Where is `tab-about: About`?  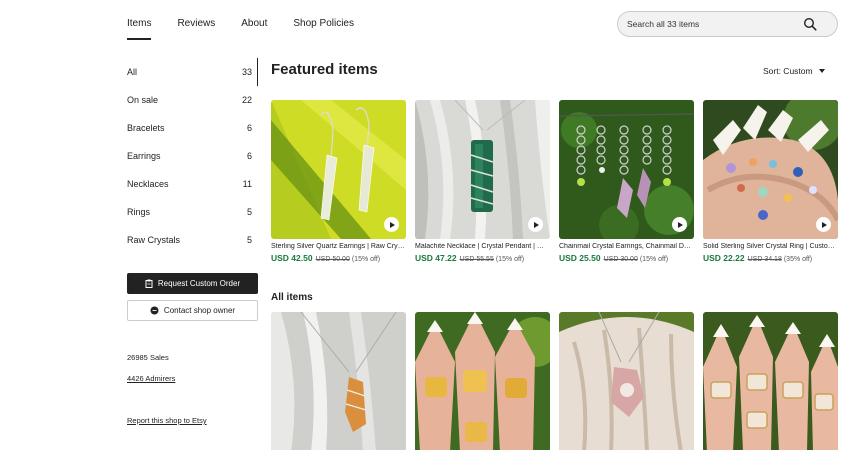
tab-about: About is located at coordinates (254, 24).